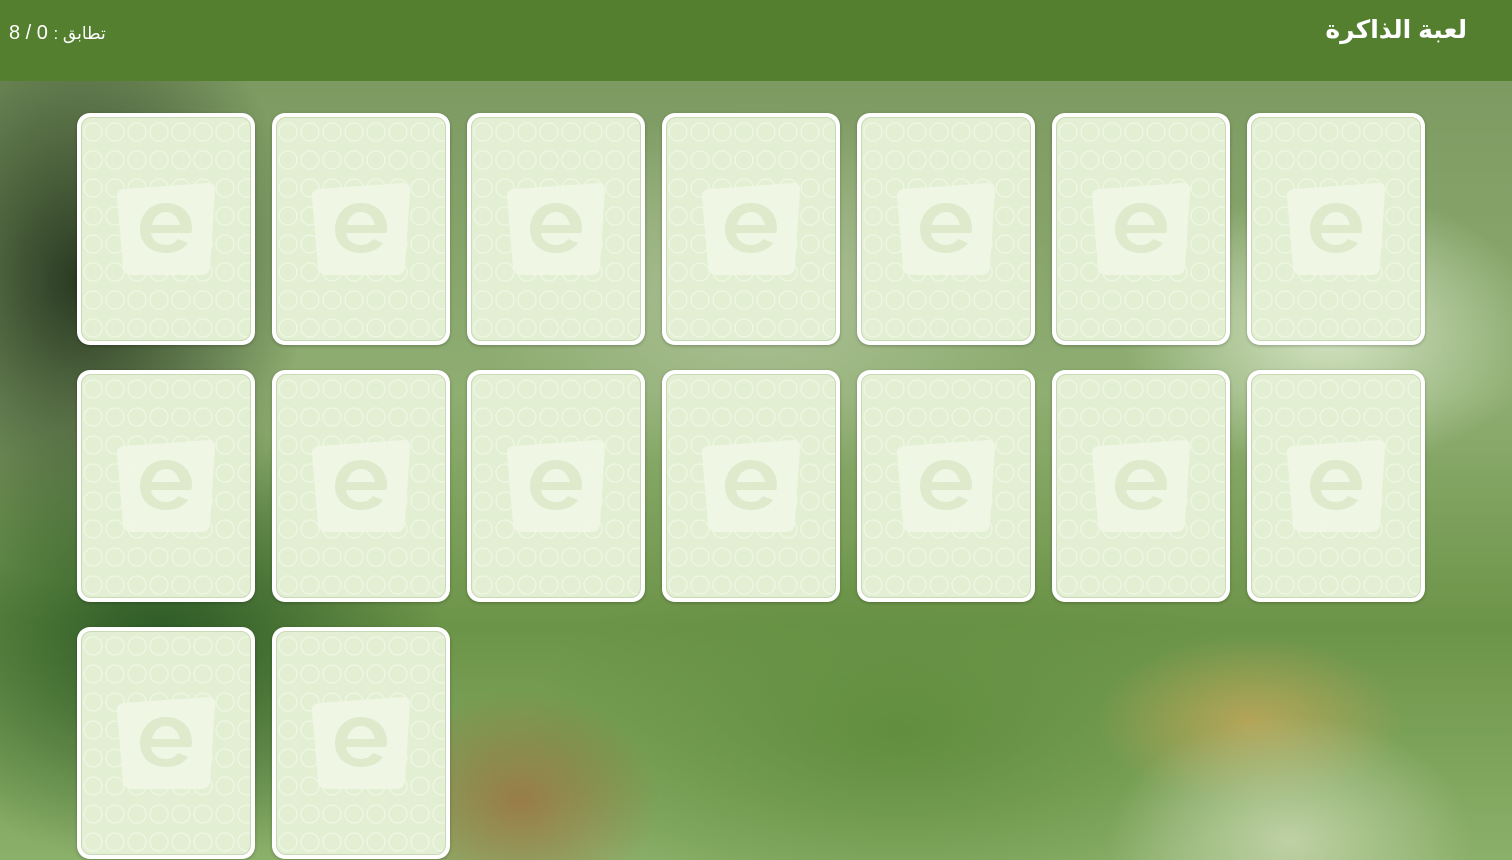 The width and height of the screenshot is (1512, 860). Describe the element at coordinates (1396, 30) in the screenshot. I see `game-title: لعبة الذاكرة` at that location.